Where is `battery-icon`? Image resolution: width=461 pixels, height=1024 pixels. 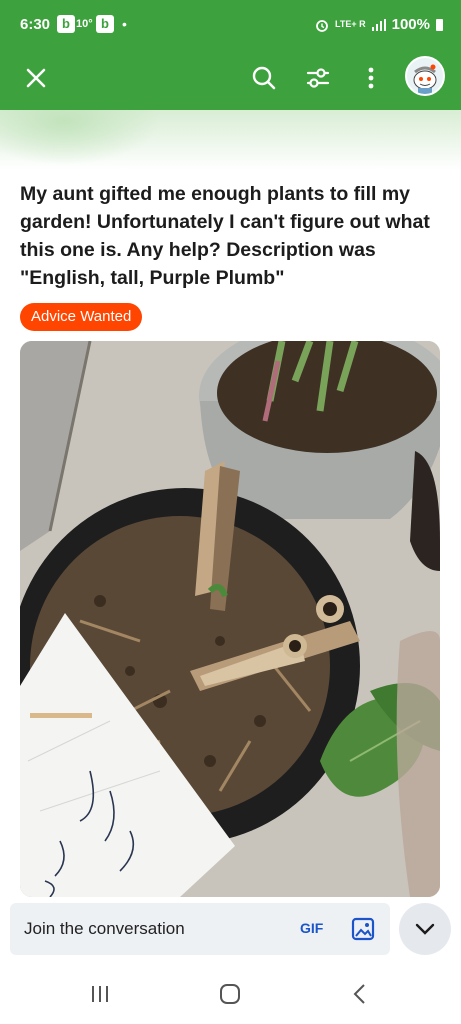 battery-icon is located at coordinates (439, 24).